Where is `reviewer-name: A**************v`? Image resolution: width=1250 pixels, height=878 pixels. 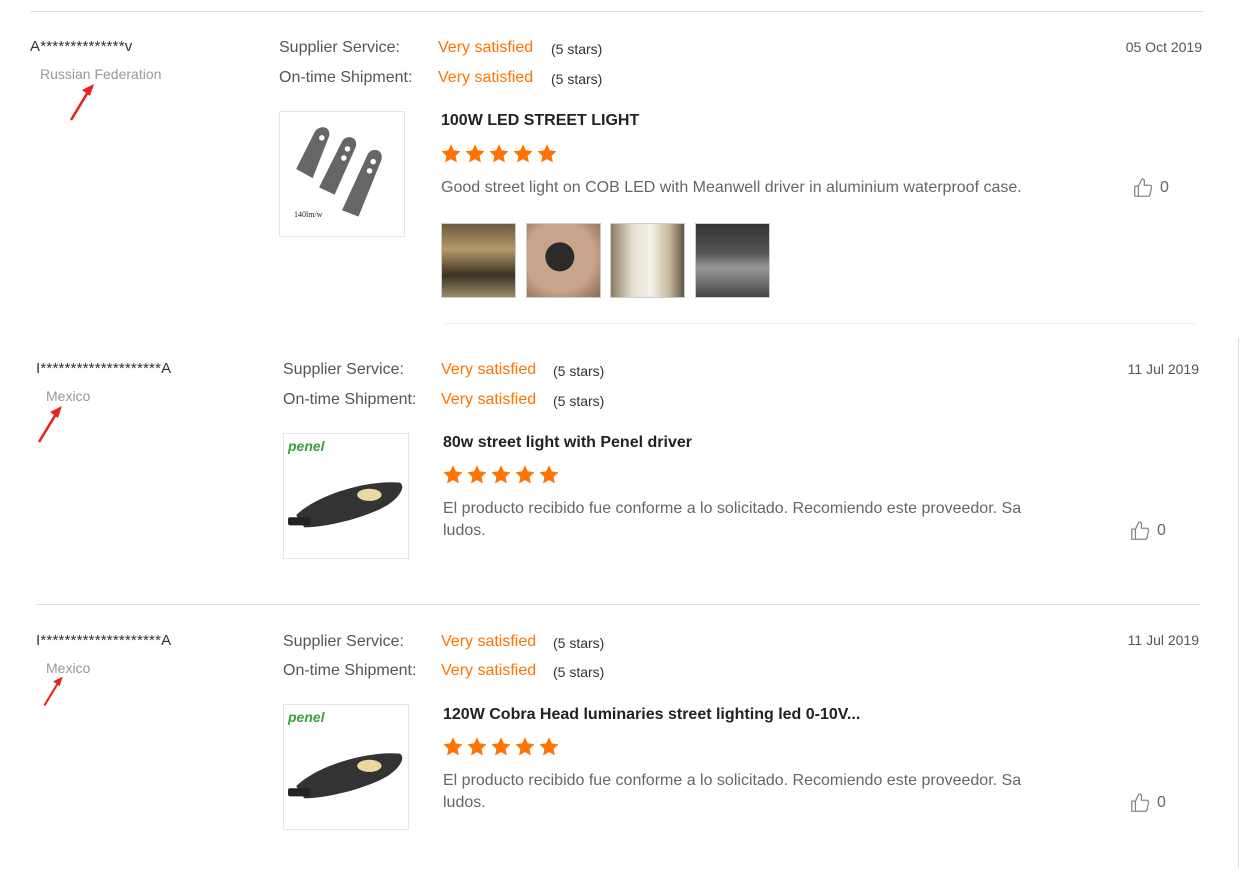
reviewer-name: A**************v is located at coordinates (81, 46).